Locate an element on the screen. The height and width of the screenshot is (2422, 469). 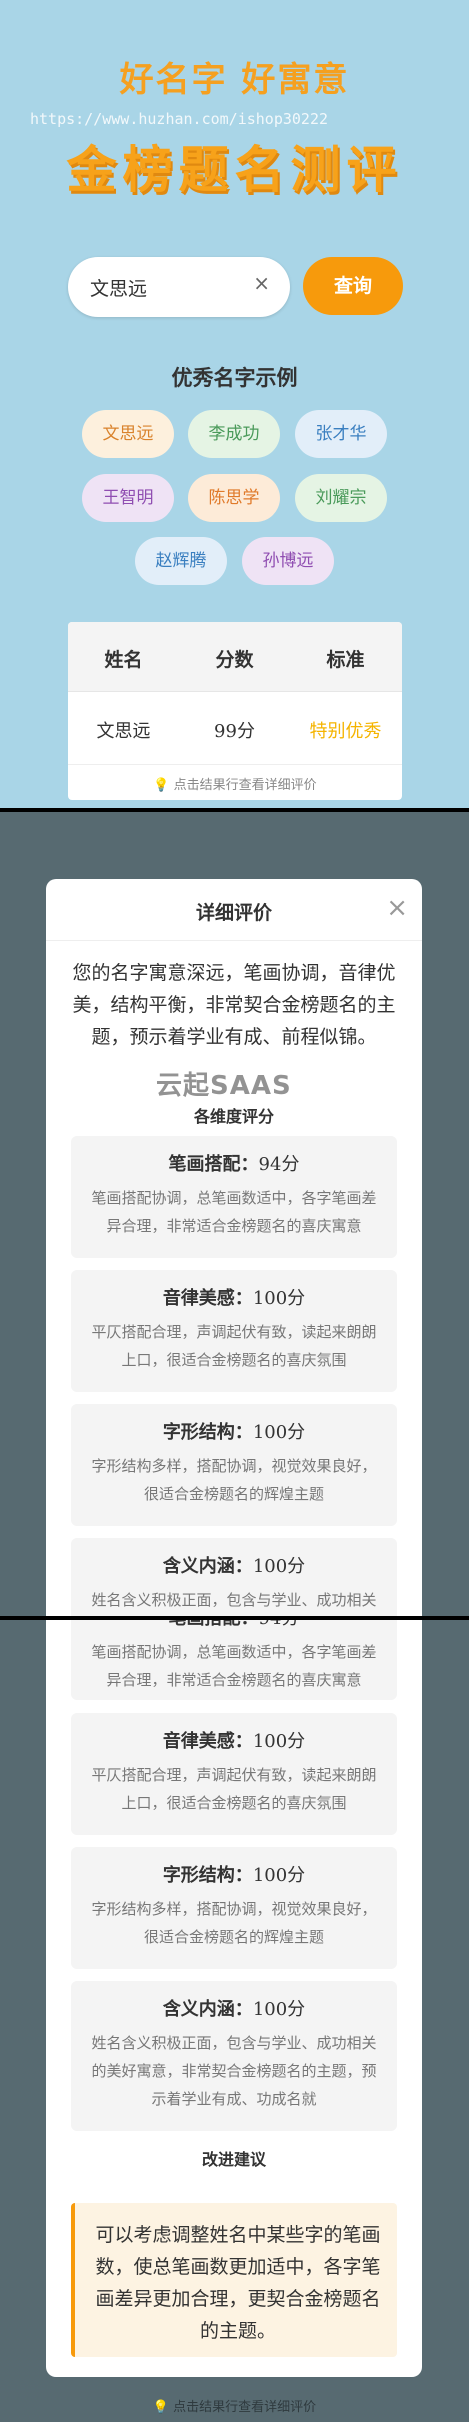
divider is located at coordinates (235, 764).